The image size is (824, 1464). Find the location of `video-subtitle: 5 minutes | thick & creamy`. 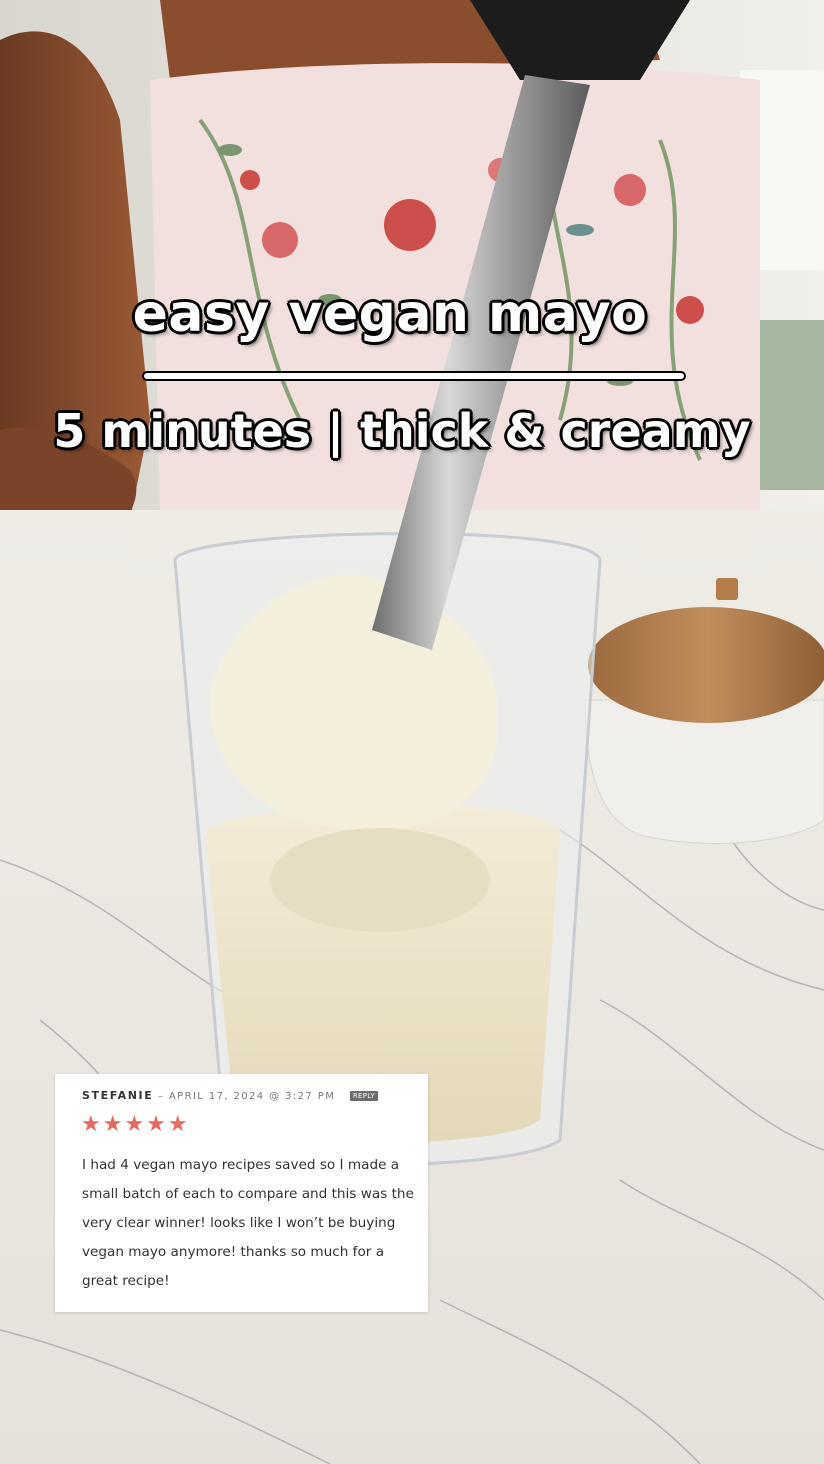

video-subtitle: 5 minutes | thick & creamy is located at coordinates (402, 431).